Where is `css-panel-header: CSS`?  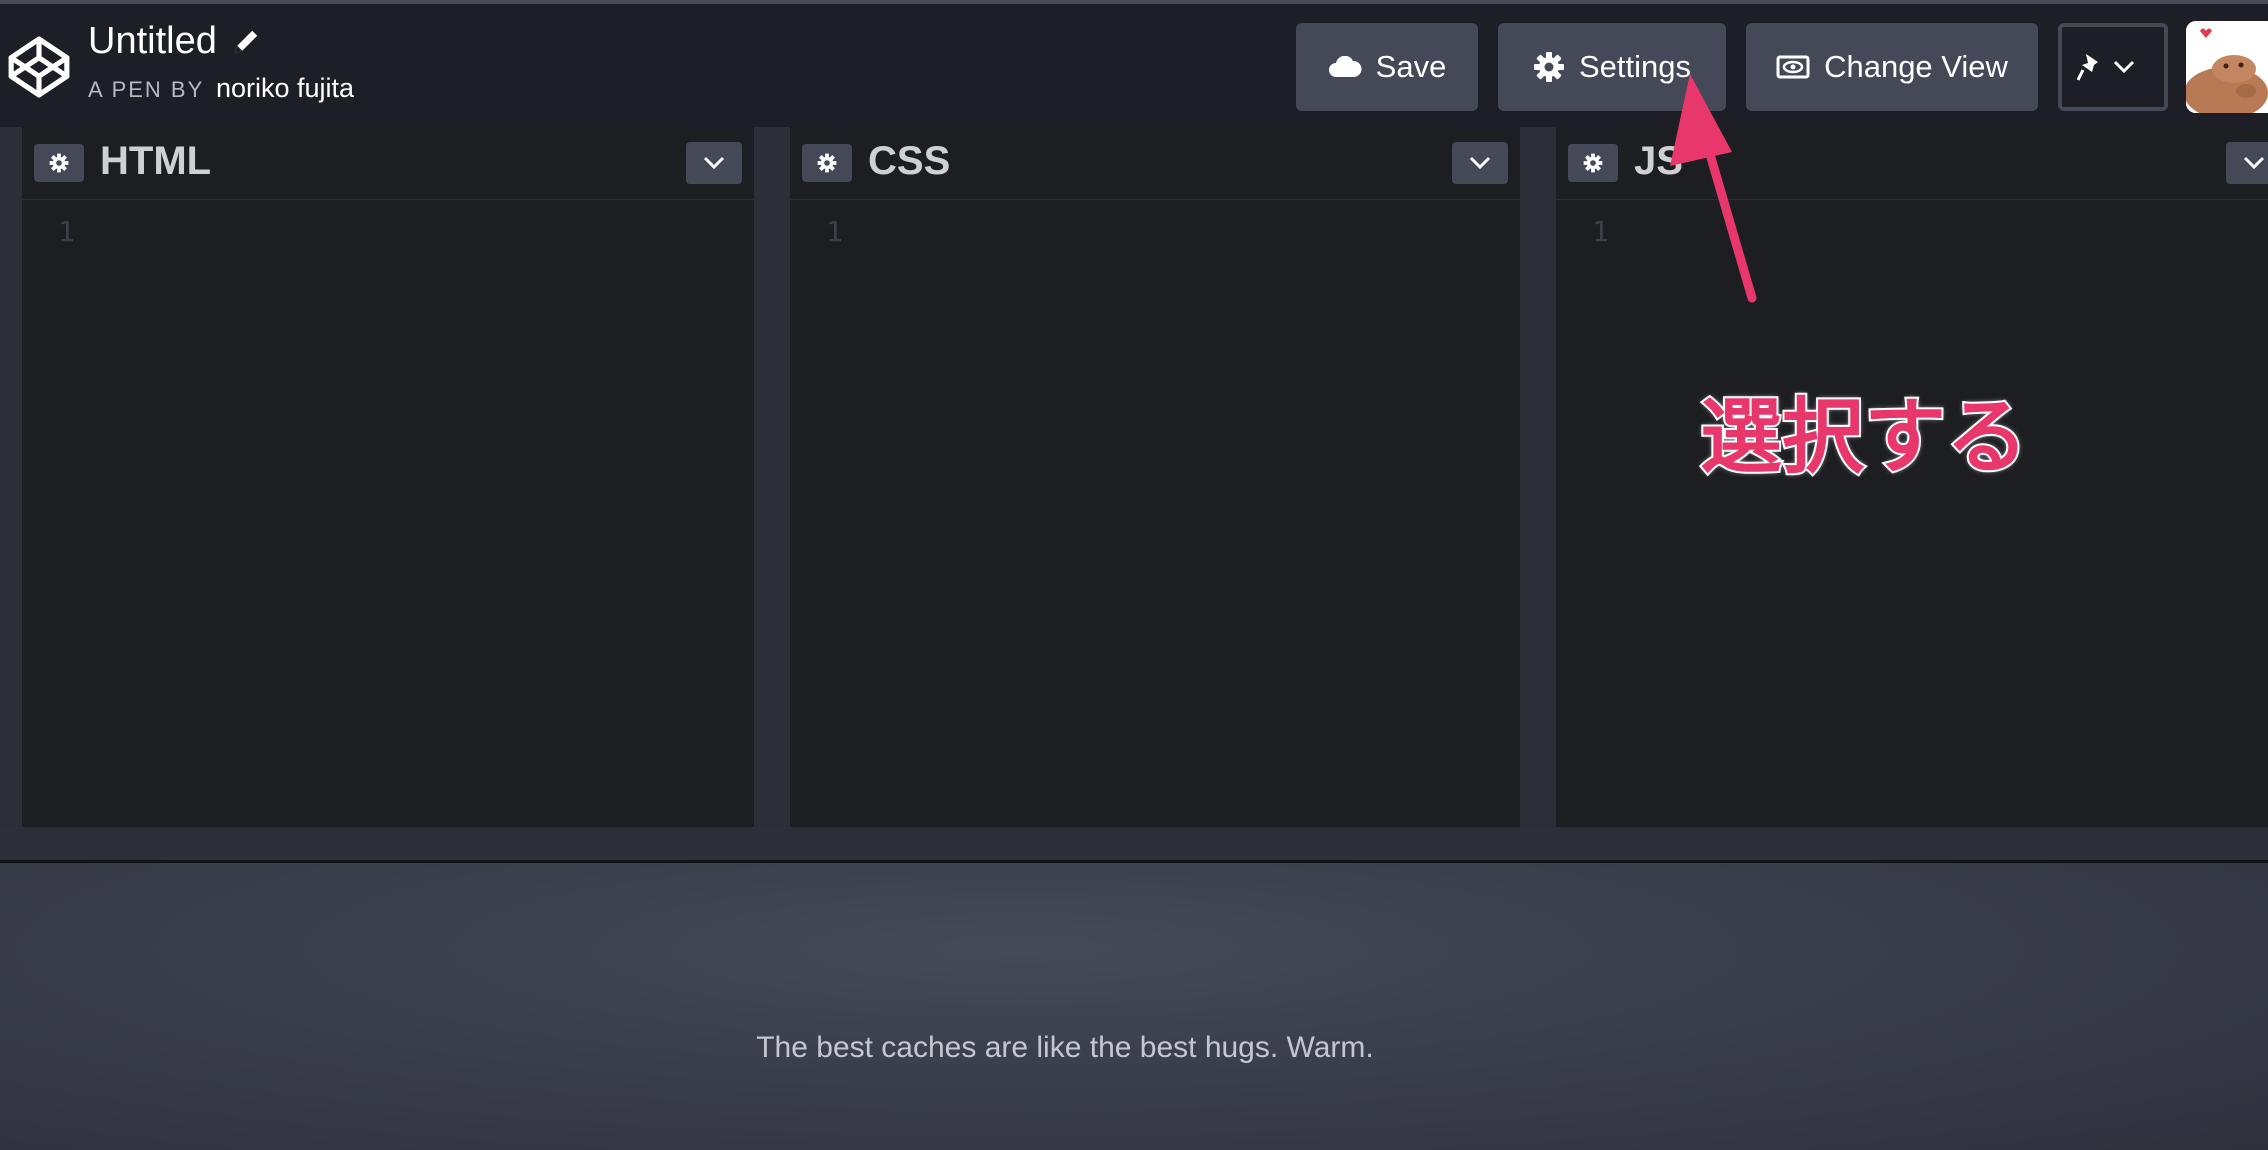
css-panel-header: CSS is located at coordinates (1155, 163).